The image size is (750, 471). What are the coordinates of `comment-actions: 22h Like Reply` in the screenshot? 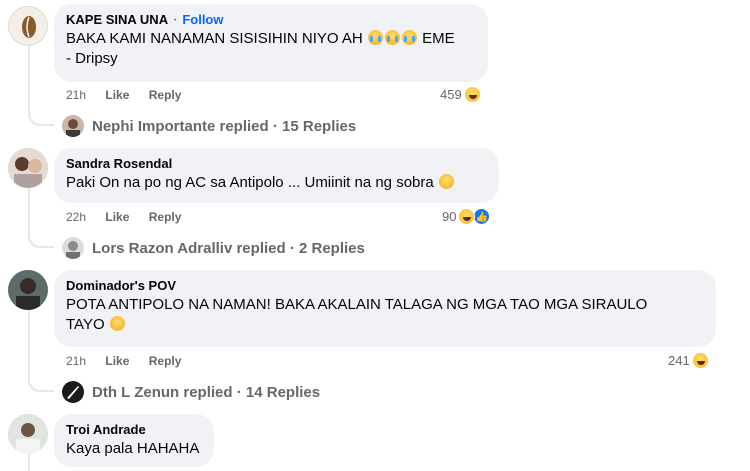 It's located at (131, 217).